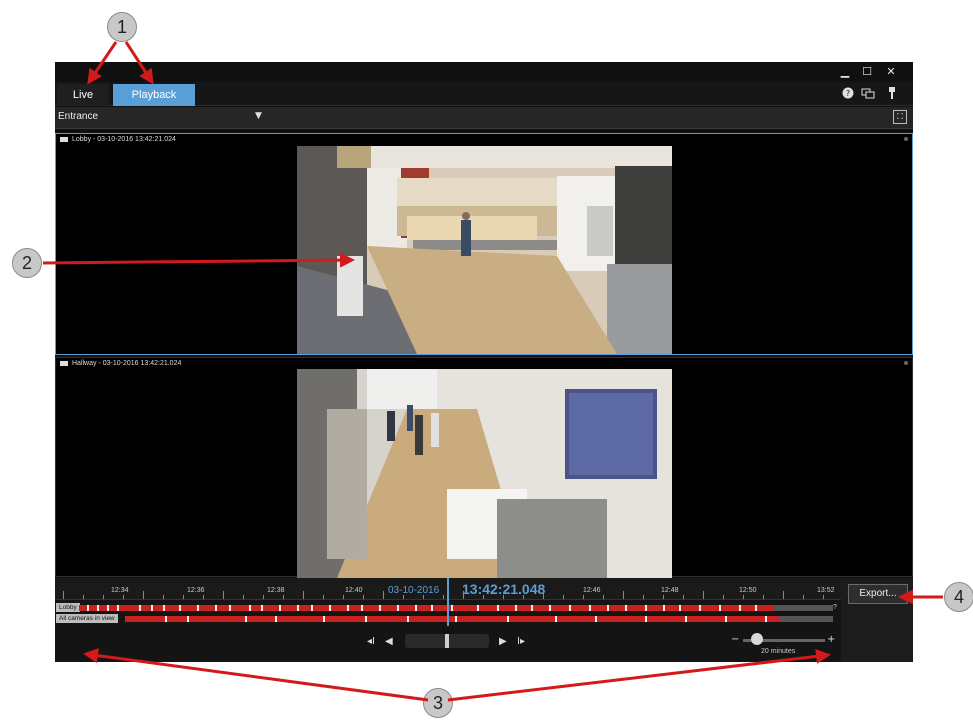 The image size is (973, 720). I want to click on minimize-button: ▁, so click(845, 71).